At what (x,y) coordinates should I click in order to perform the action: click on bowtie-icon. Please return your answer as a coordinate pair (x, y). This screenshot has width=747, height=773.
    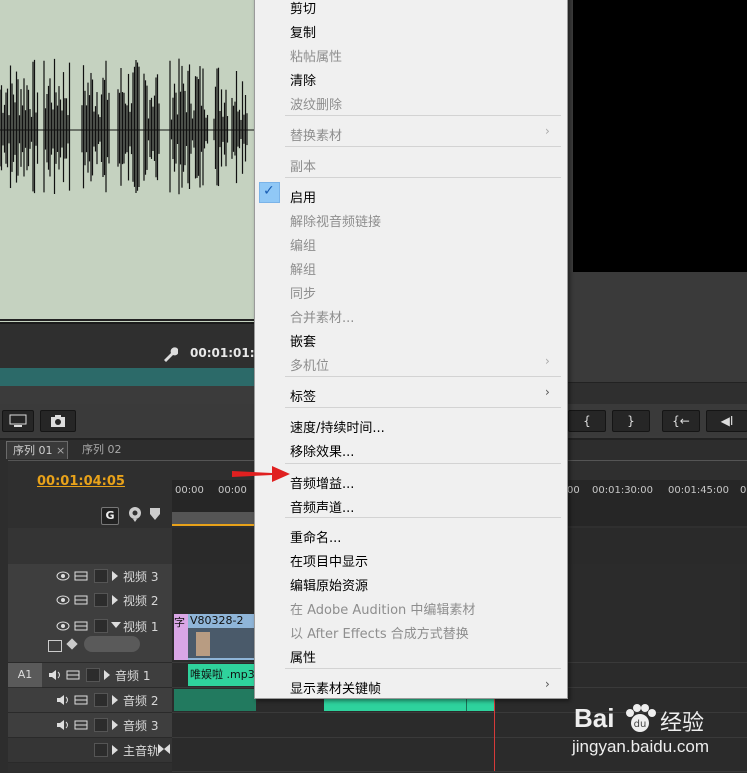
    Looking at the image, I should click on (164, 749).